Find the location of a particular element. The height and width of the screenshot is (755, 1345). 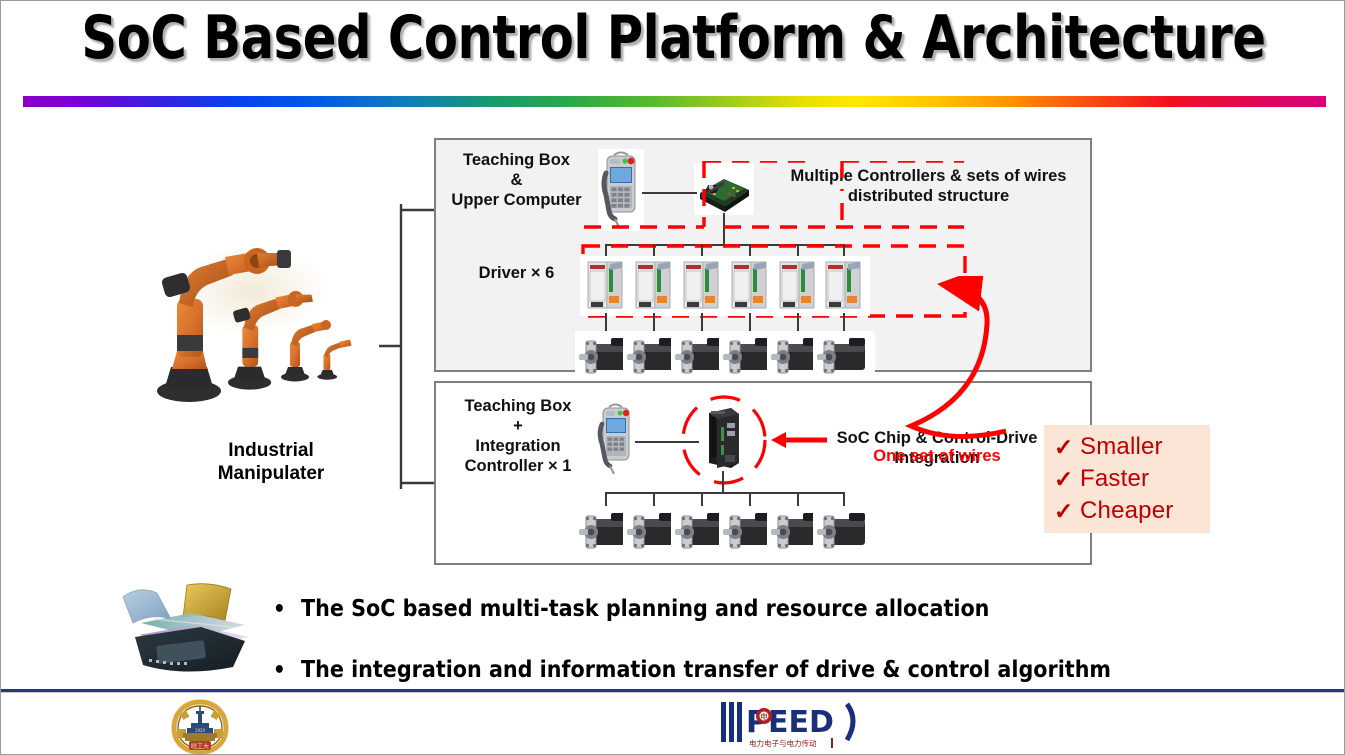

benefits-callout: ✓ Smaller ✓ Faster ✓ Cheaper is located at coordinates (1127, 479).